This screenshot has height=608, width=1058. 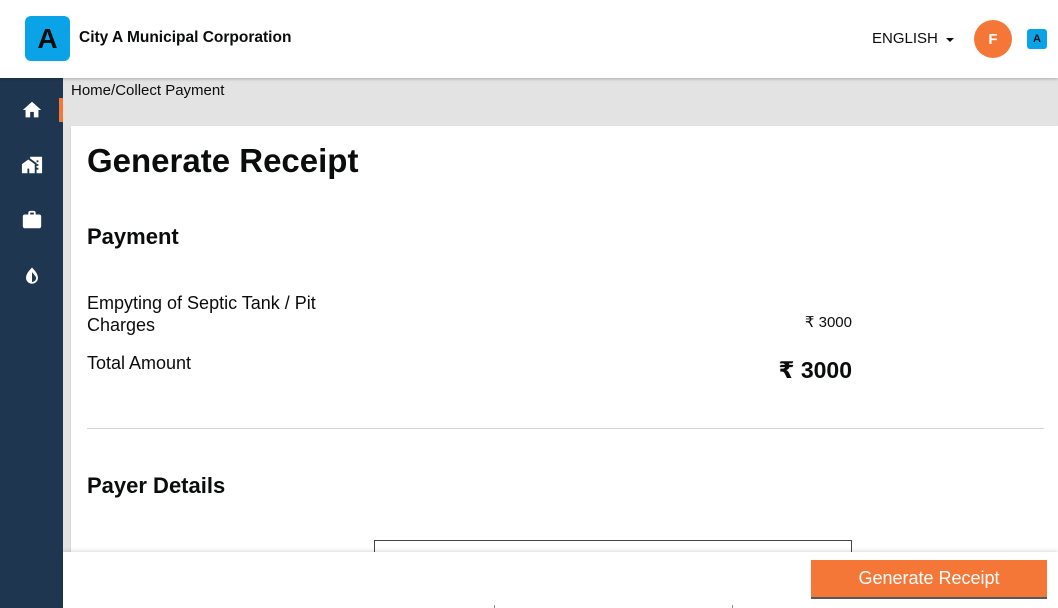 I want to click on language-dropdown: ENGLISH, so click(x=913, y=38).